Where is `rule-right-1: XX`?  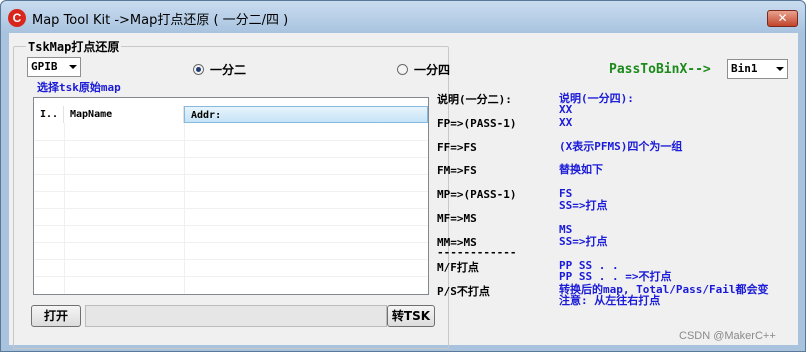 rule-right-1: XX is located at coordinates (566, 109).